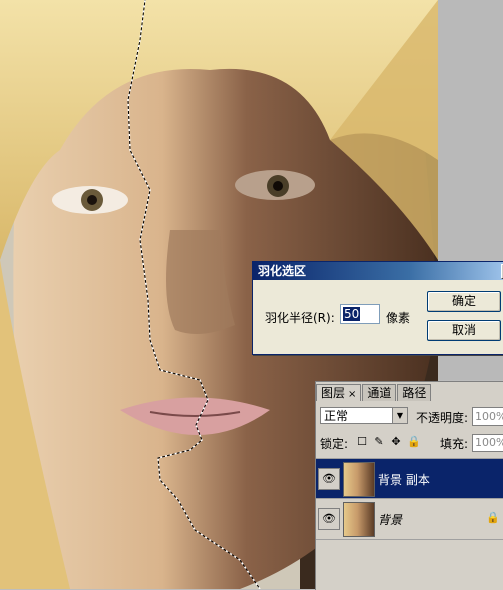  I want to click on ok-button: 确定, so click(464, 301).